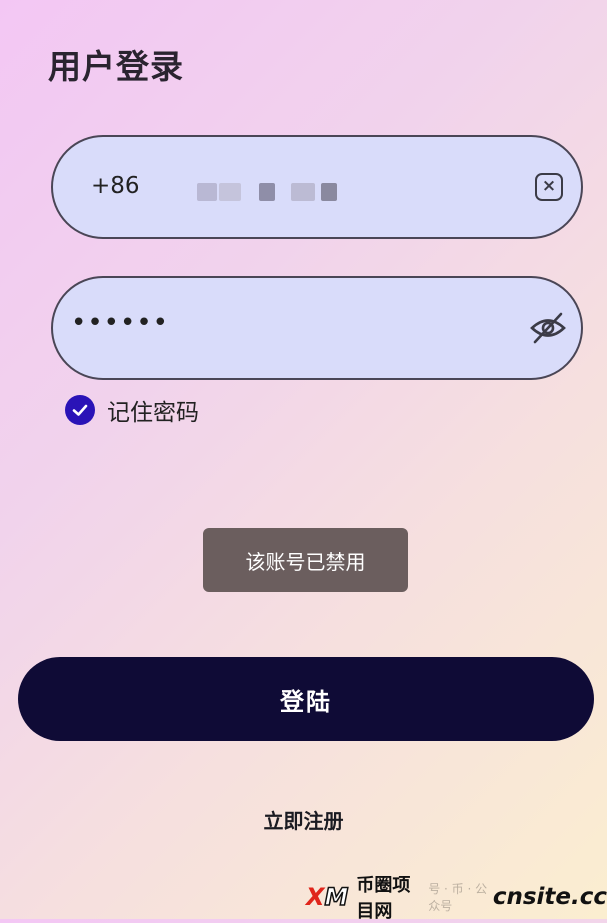  What do you see at coordinates (153, 413) in the screenshot?
I see `remember-password-label: 记住密码` at bounding box center [153, 413].